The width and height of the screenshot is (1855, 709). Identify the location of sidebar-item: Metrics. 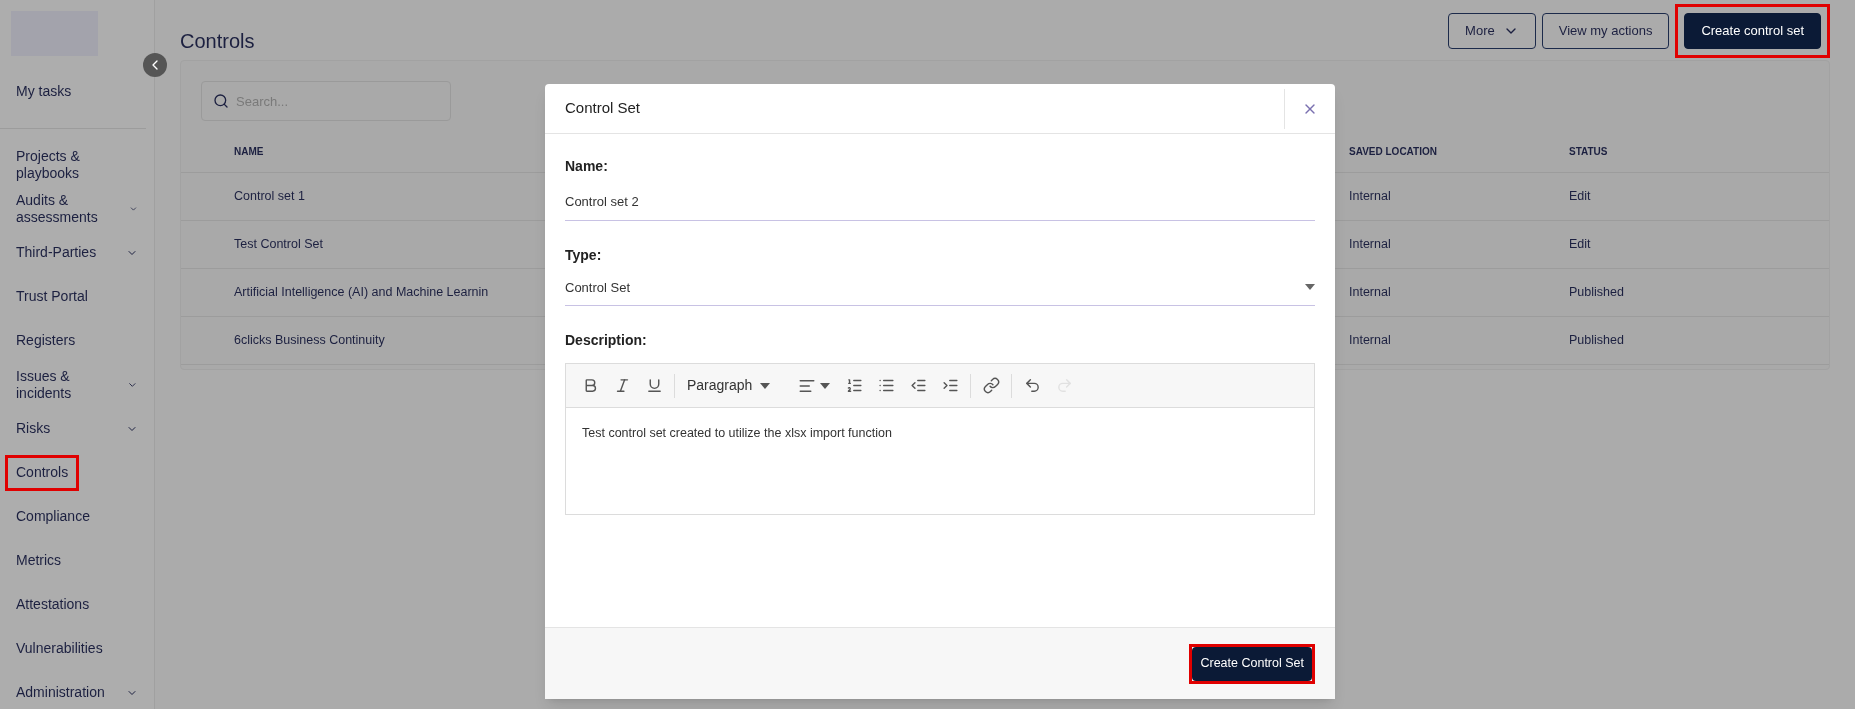
(39, 561).